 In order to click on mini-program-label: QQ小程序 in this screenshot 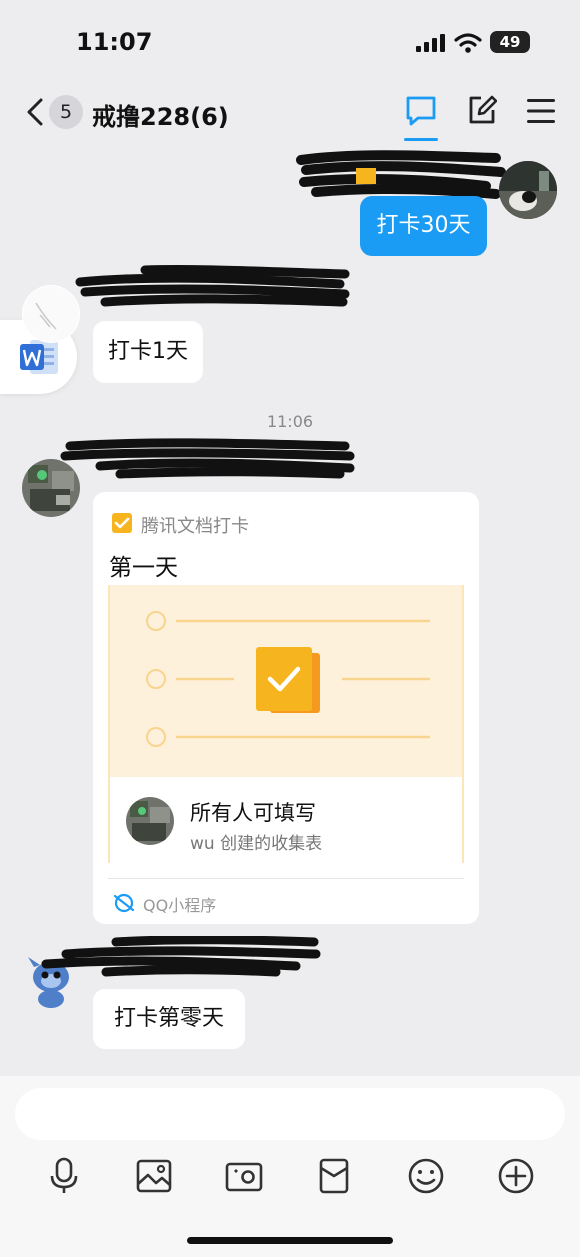, I will do `click(180, 905)`.